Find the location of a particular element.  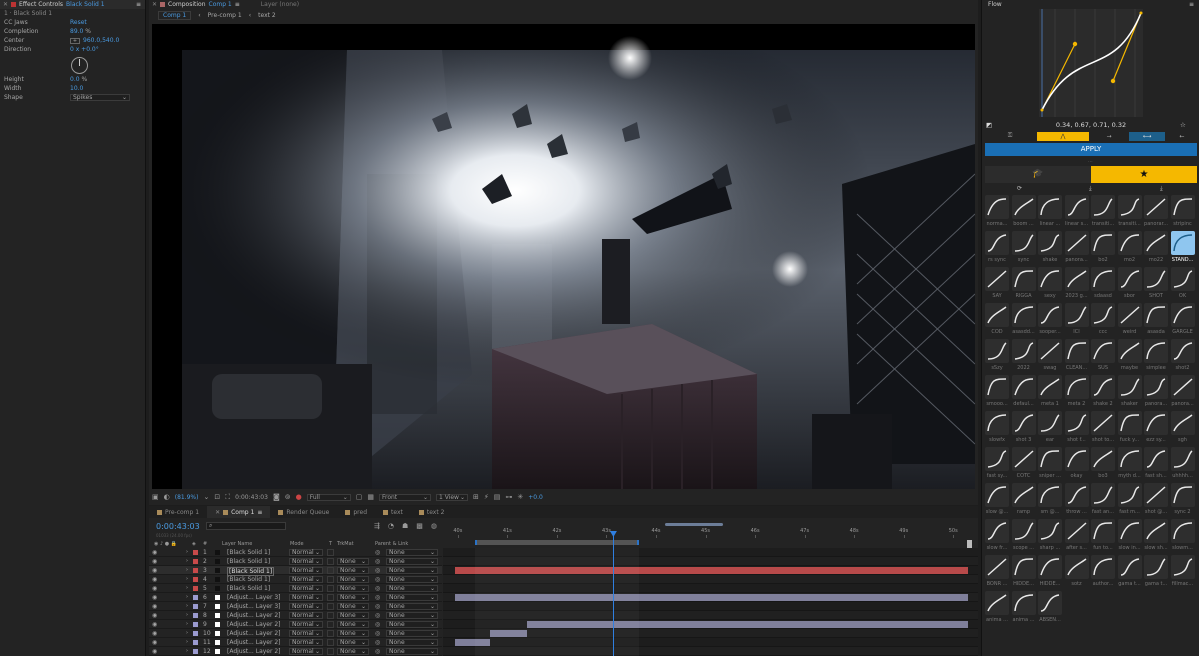

property-direction: Direction 0 x +0.0° is located at coordinates (72, 49).